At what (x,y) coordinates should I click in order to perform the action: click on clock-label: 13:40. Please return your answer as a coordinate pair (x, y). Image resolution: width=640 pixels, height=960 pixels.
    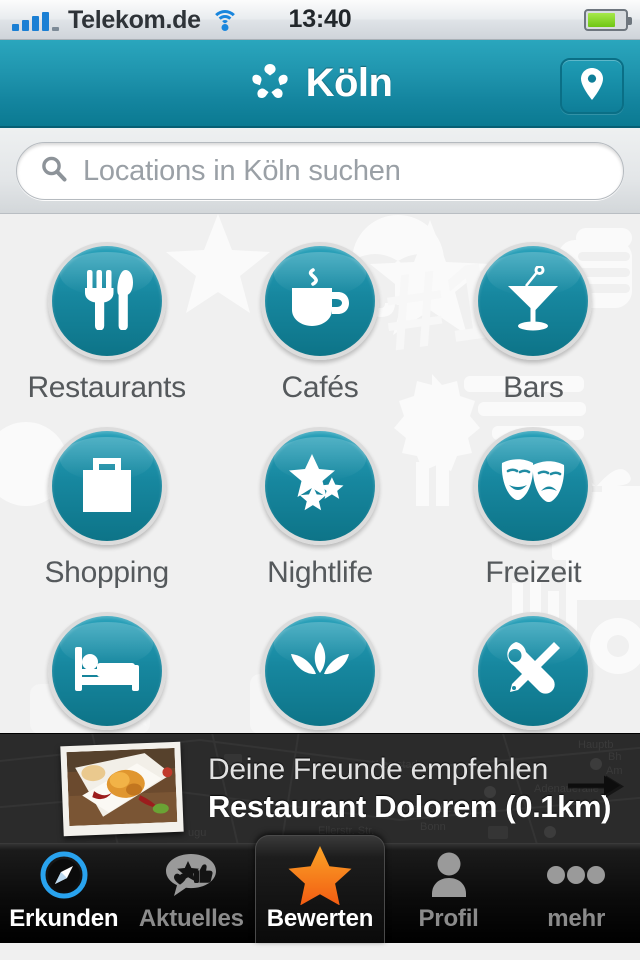
    Looking at the image, I should click on (320, 19).